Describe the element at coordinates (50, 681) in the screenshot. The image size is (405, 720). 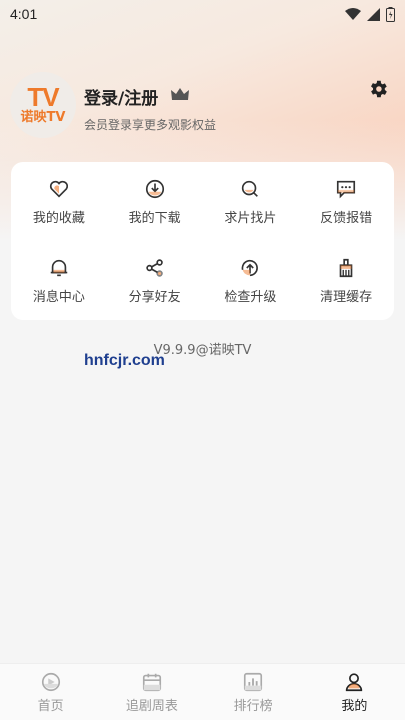
I see `home-icon` at that location.